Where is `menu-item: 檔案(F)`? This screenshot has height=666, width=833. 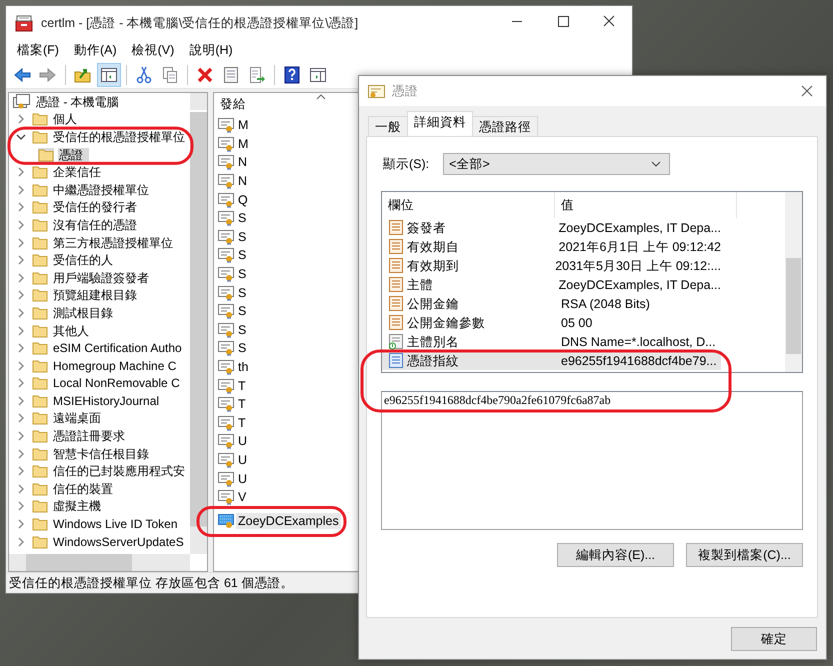 menu-item: 檔案(F) is located at coordinates (40, 50).